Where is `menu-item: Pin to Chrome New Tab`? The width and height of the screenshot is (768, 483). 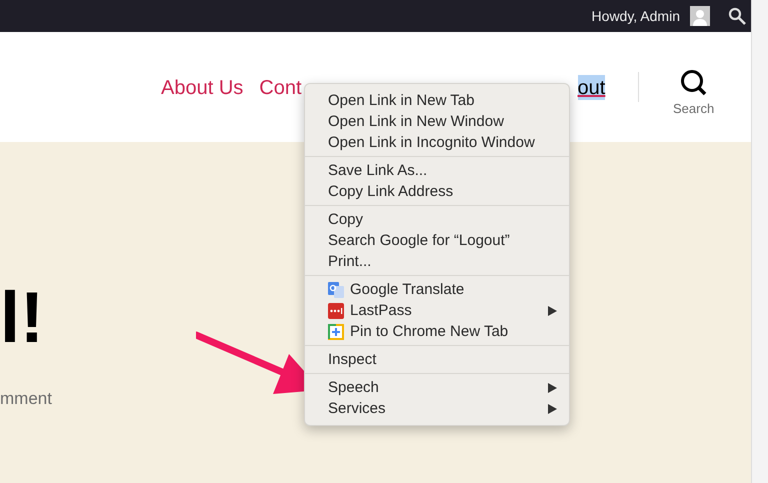 menu-item: Pin to Chrome New Tab is located at coordinates (437, 331).